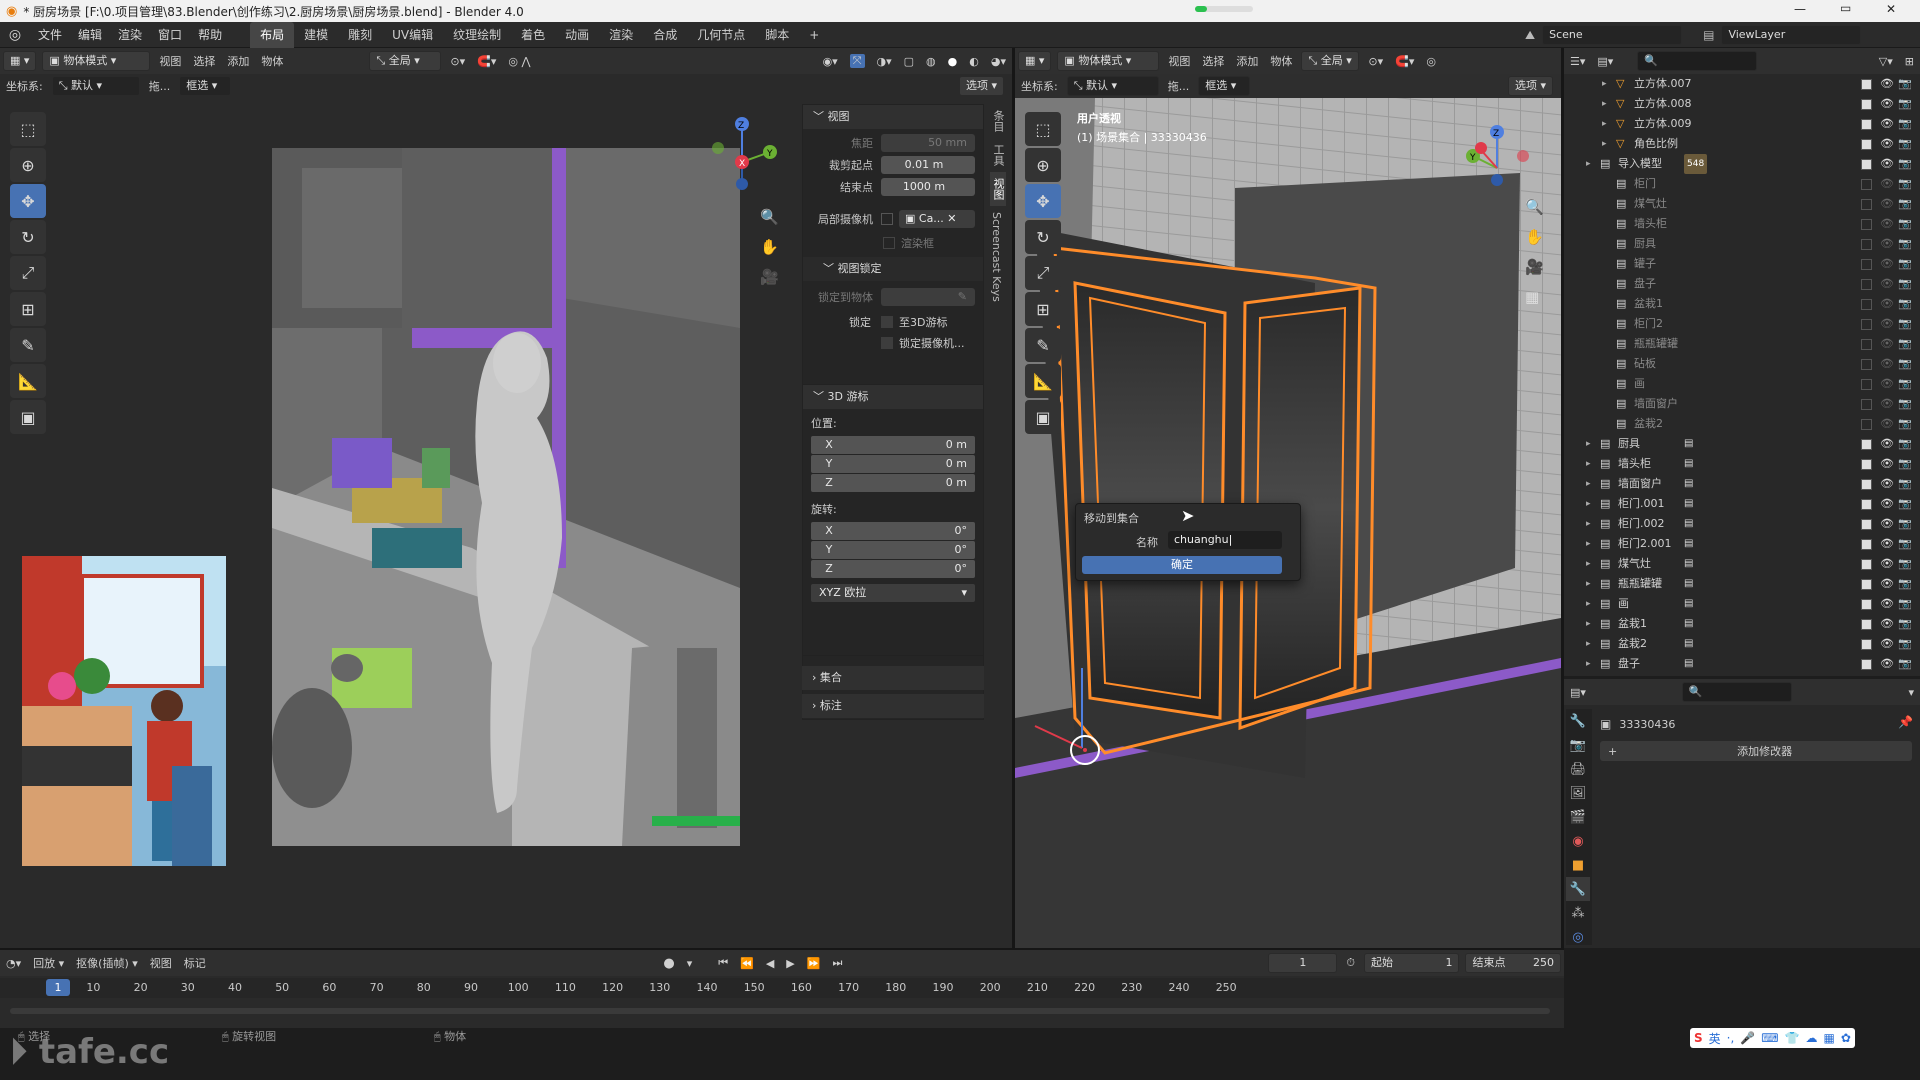  What do you see at coordinates (771, 283) in the screenshot?
I see `camera-view-icon: 🎥` at bounding box center [771, 283].